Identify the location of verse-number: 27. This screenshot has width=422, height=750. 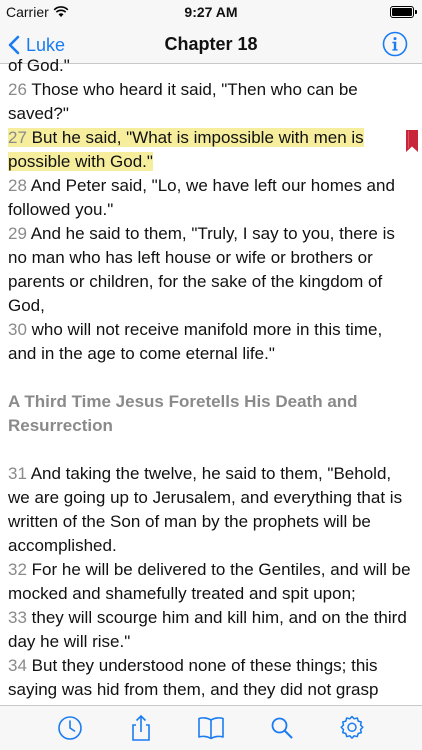
(17, 137).